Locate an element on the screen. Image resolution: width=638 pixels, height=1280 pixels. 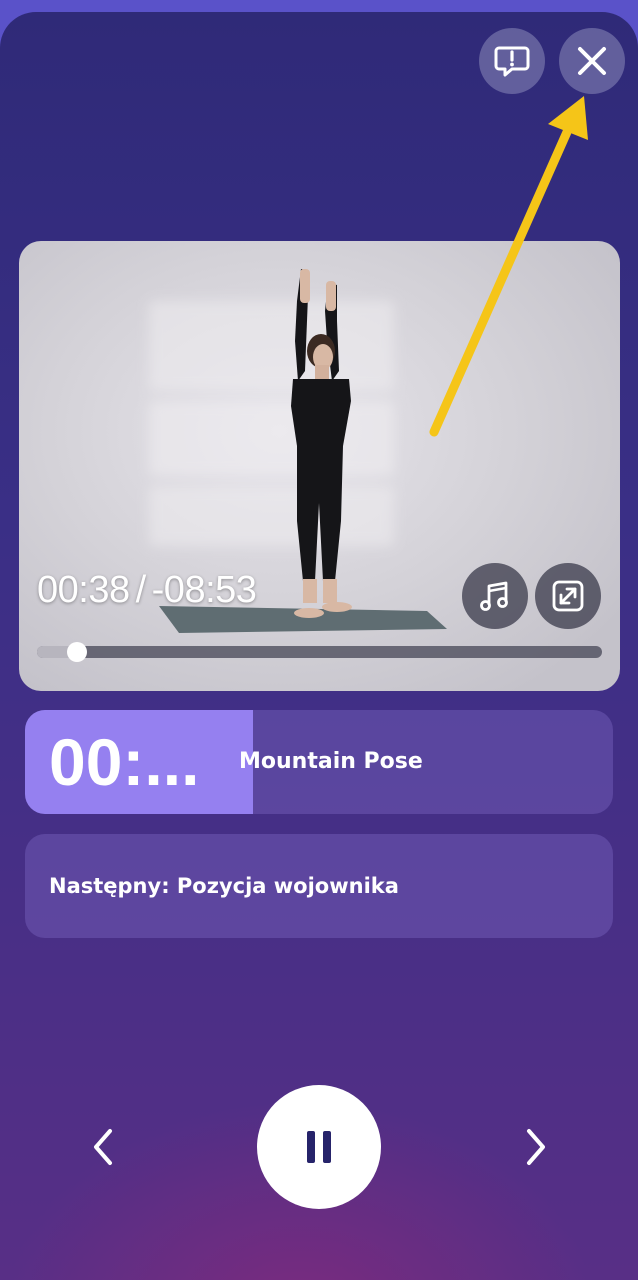
next-exercise-card: Następny: Pozycja wojownika is located at coordinates (319, 886).